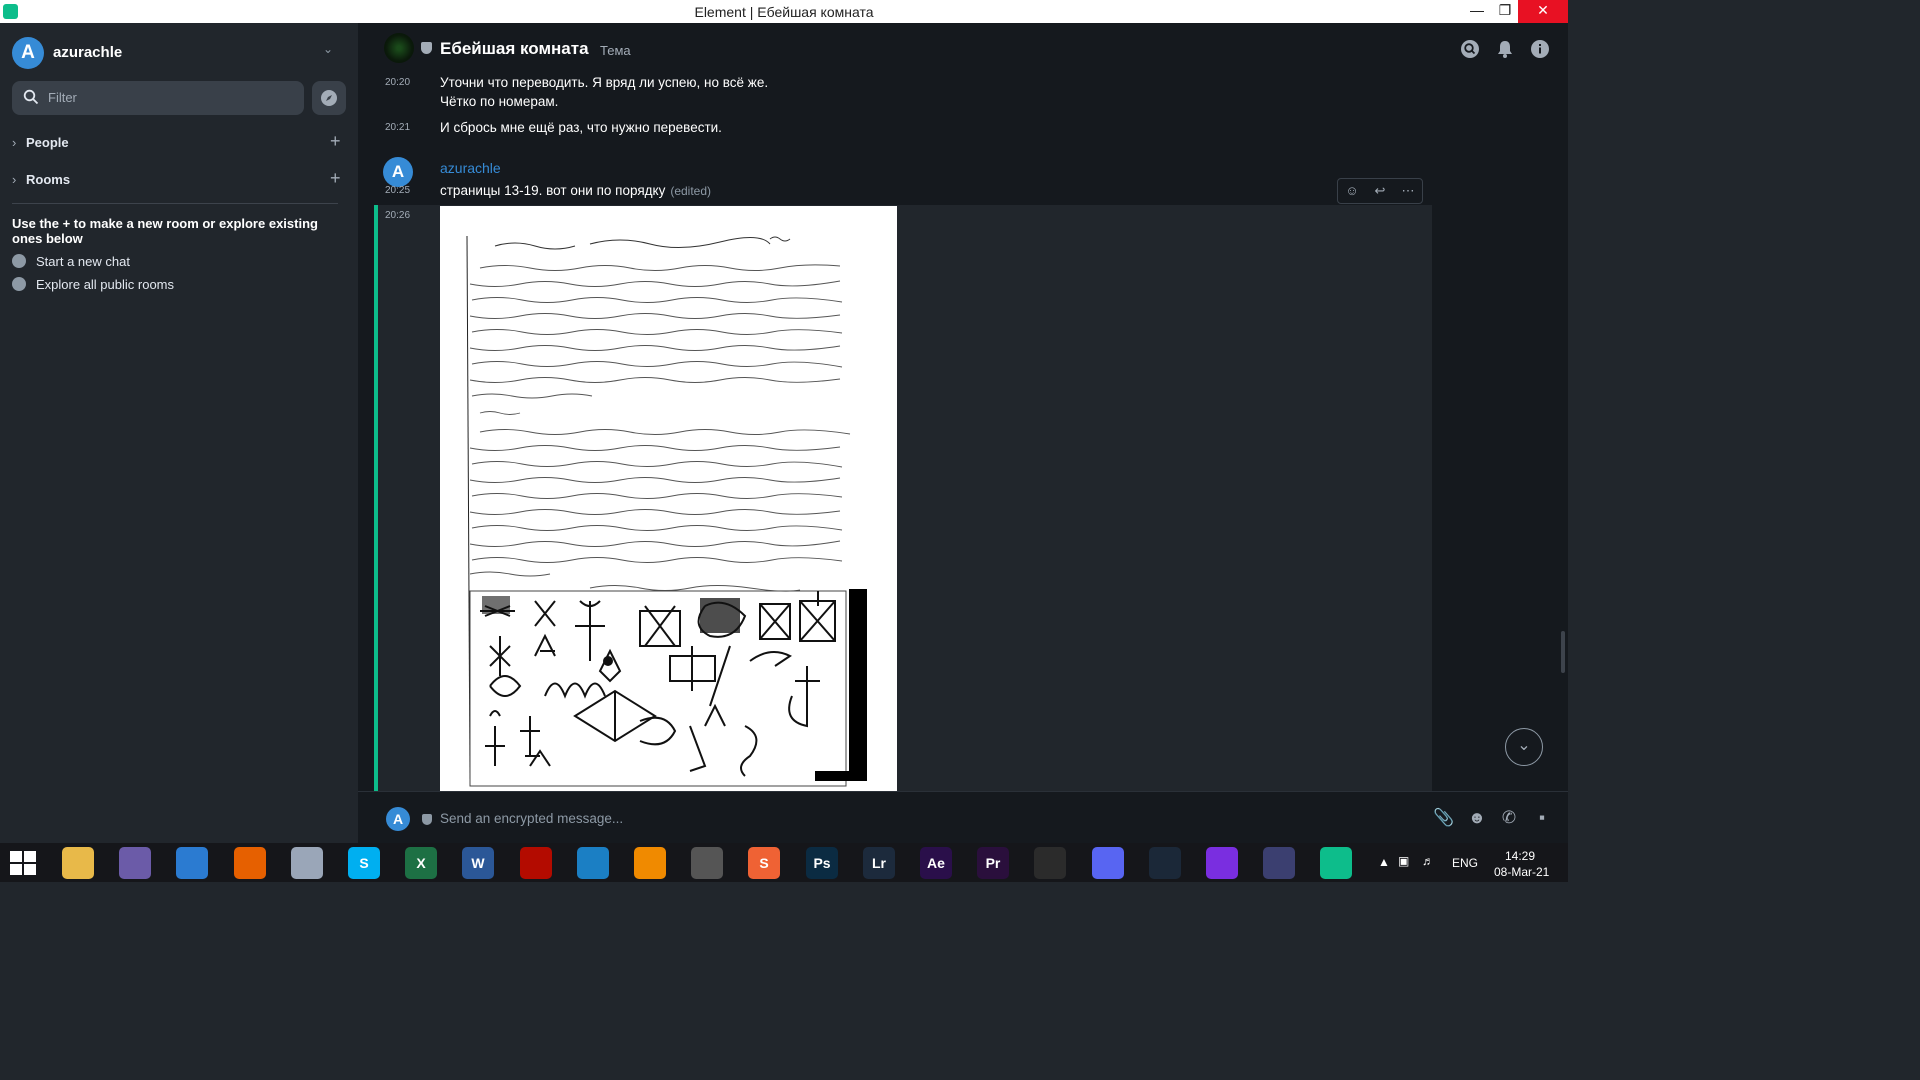 This screenshot has width=1920, height=1080. What do you see at coordinates (764, 863) in the screenshot?
I see `sublime-icon: S` at bounding box center [764, 863].